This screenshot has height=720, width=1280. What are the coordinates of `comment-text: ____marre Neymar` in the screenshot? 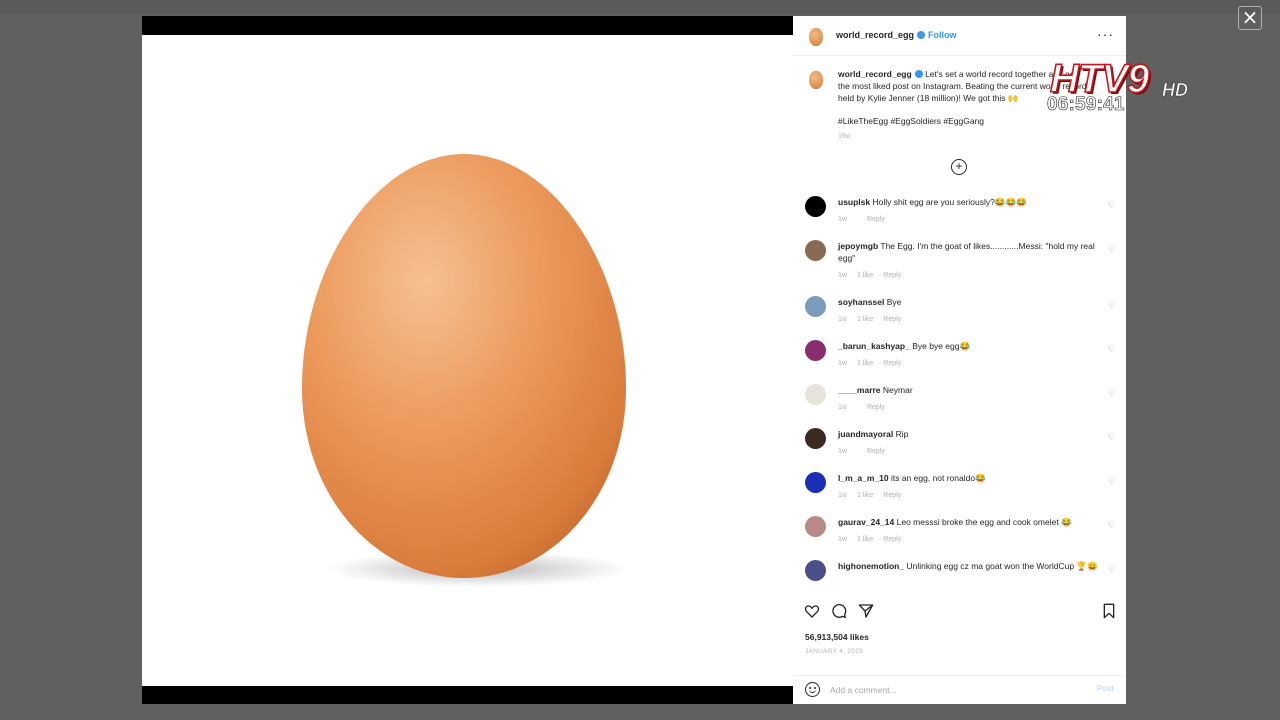 It's located at (969, 390).